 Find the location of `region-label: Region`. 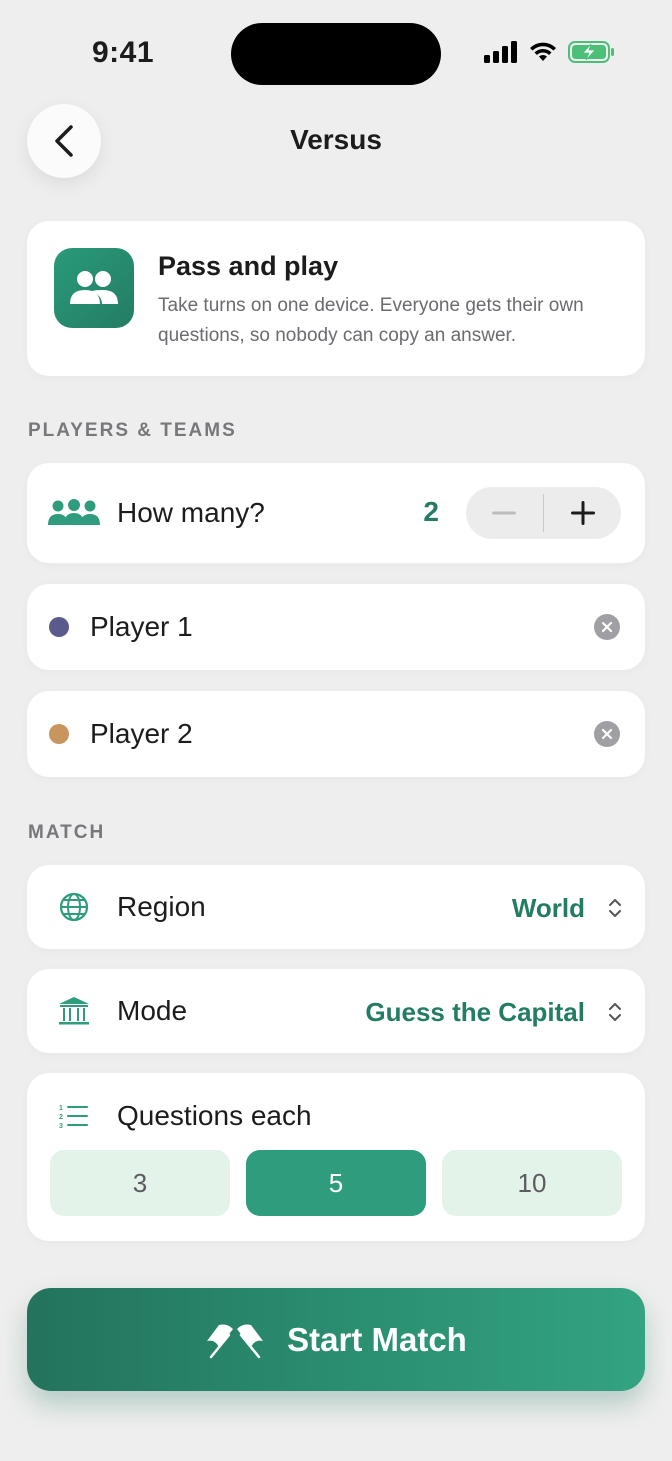

region-label: Region is located at coordinates (161, 906).